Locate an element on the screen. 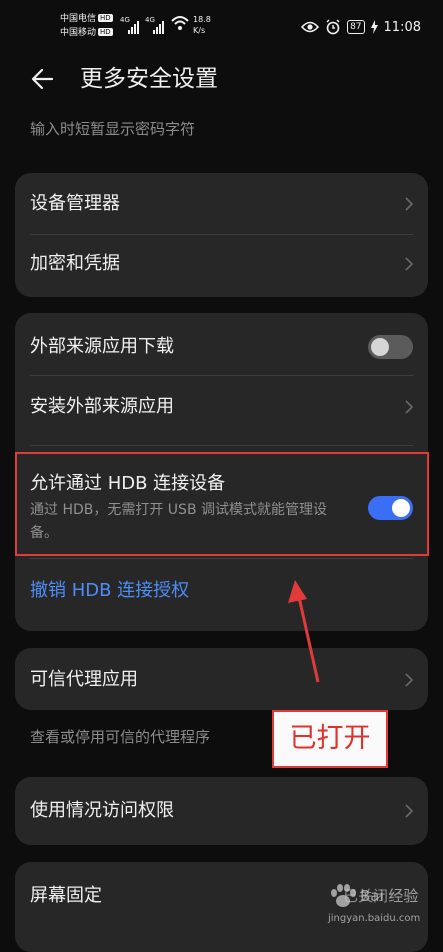  paw-logo-icon is located at coordinates (343, 895).